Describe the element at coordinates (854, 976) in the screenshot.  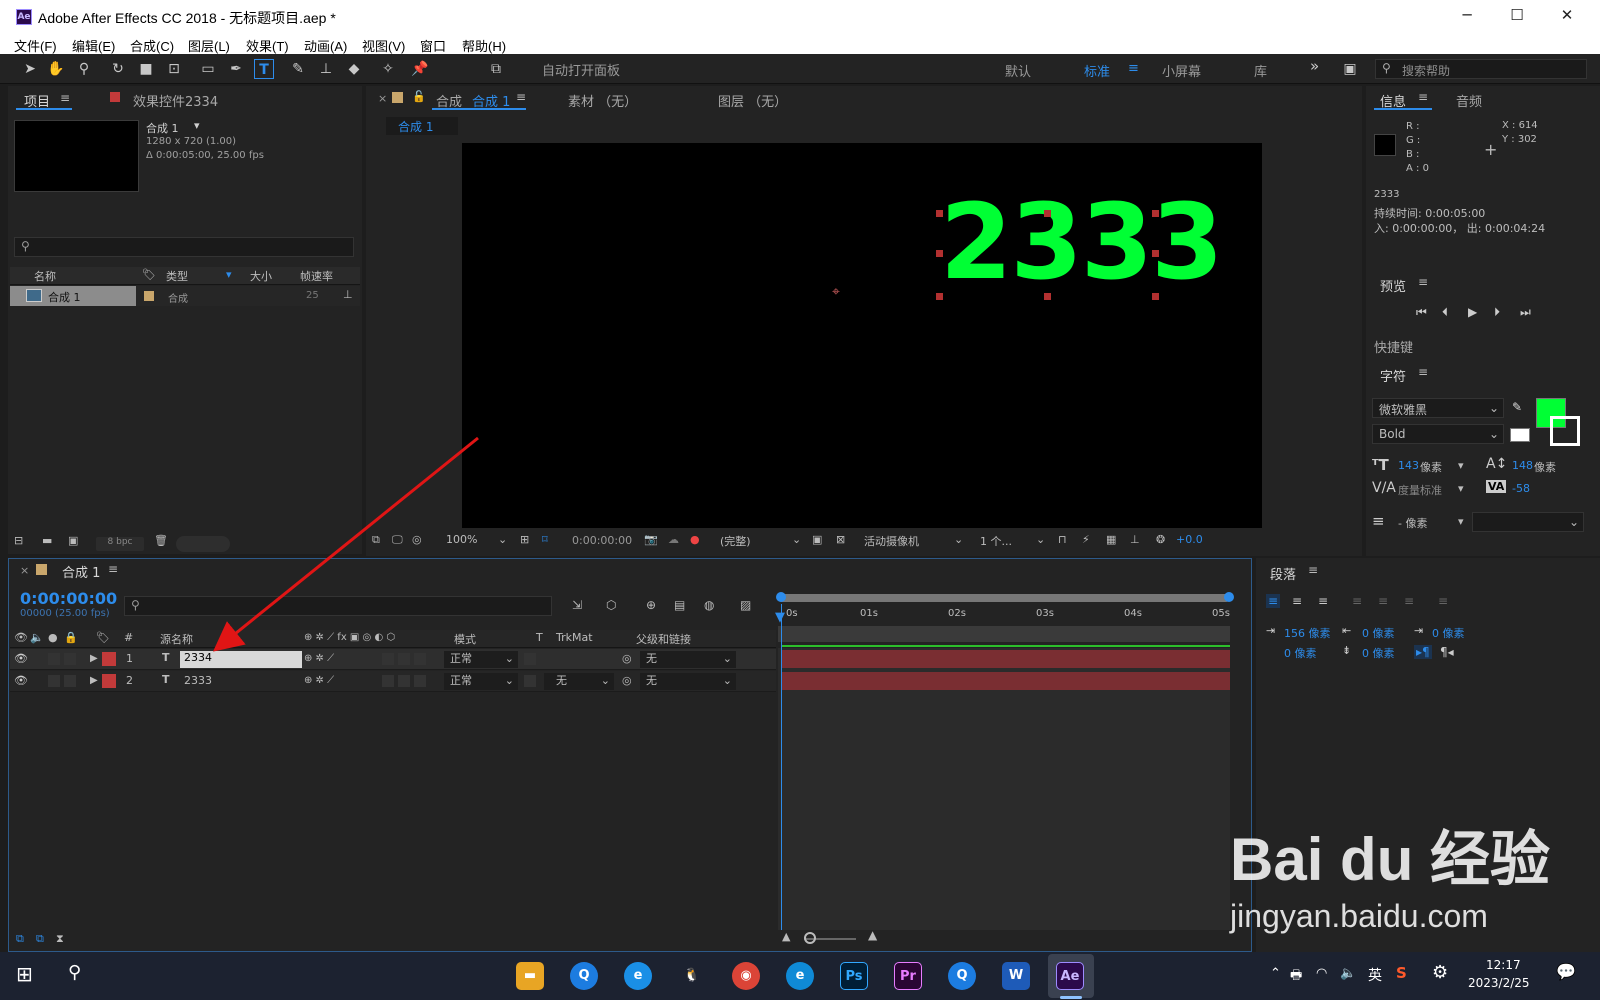
I see `photoshop-icon: Ps` at that location.